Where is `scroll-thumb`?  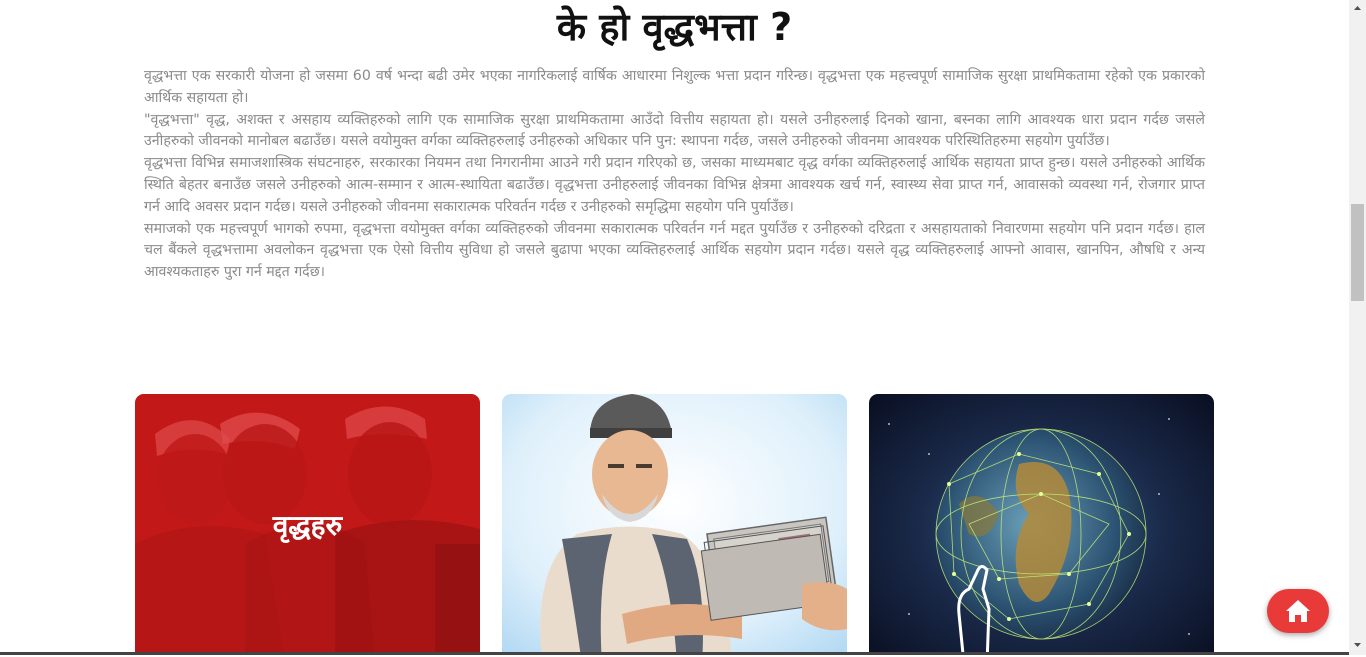 scroll-thumb is located at coordinates (1357, 252).